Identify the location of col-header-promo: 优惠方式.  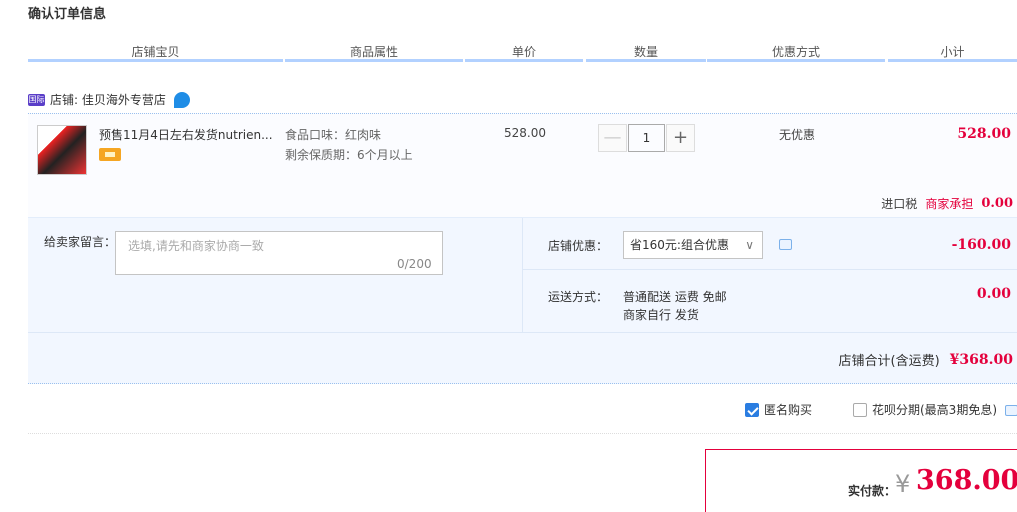
(795, 52).